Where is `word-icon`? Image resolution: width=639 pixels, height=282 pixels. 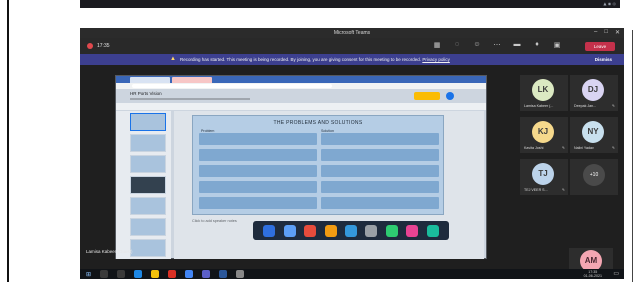
word-icon is located at coordinates (223, 274).